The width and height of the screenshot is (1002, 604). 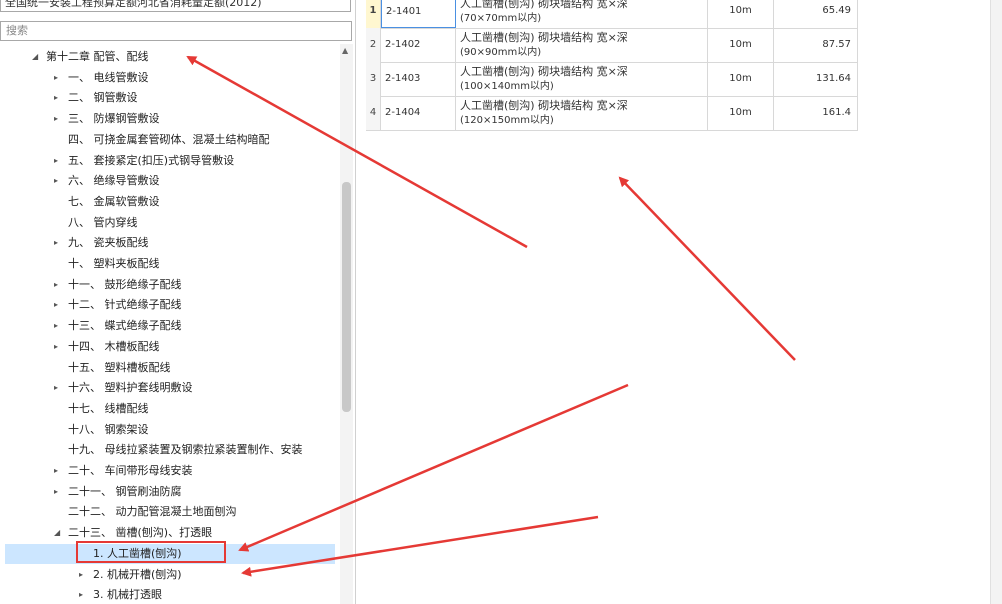 I want to click on quota-price: 65.49, so click(x=816, y=14).